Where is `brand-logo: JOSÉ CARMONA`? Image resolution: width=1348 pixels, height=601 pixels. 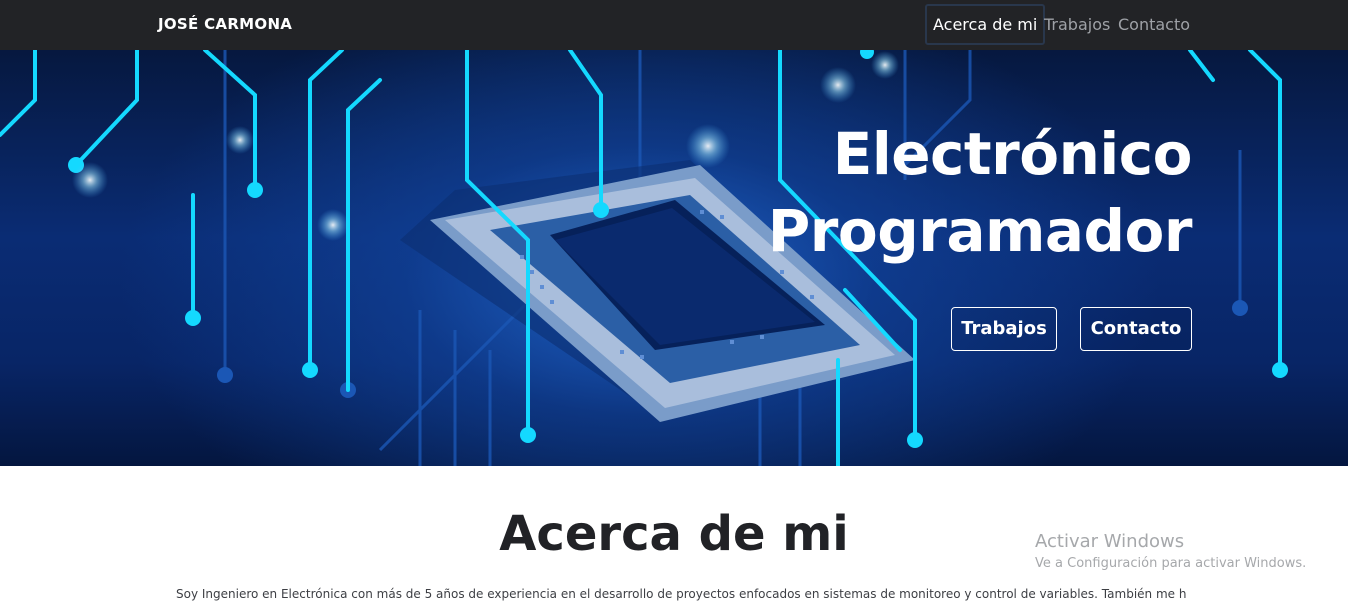
brand-logo: JOSÉ CARMONA is located at coordinates (225, 24).